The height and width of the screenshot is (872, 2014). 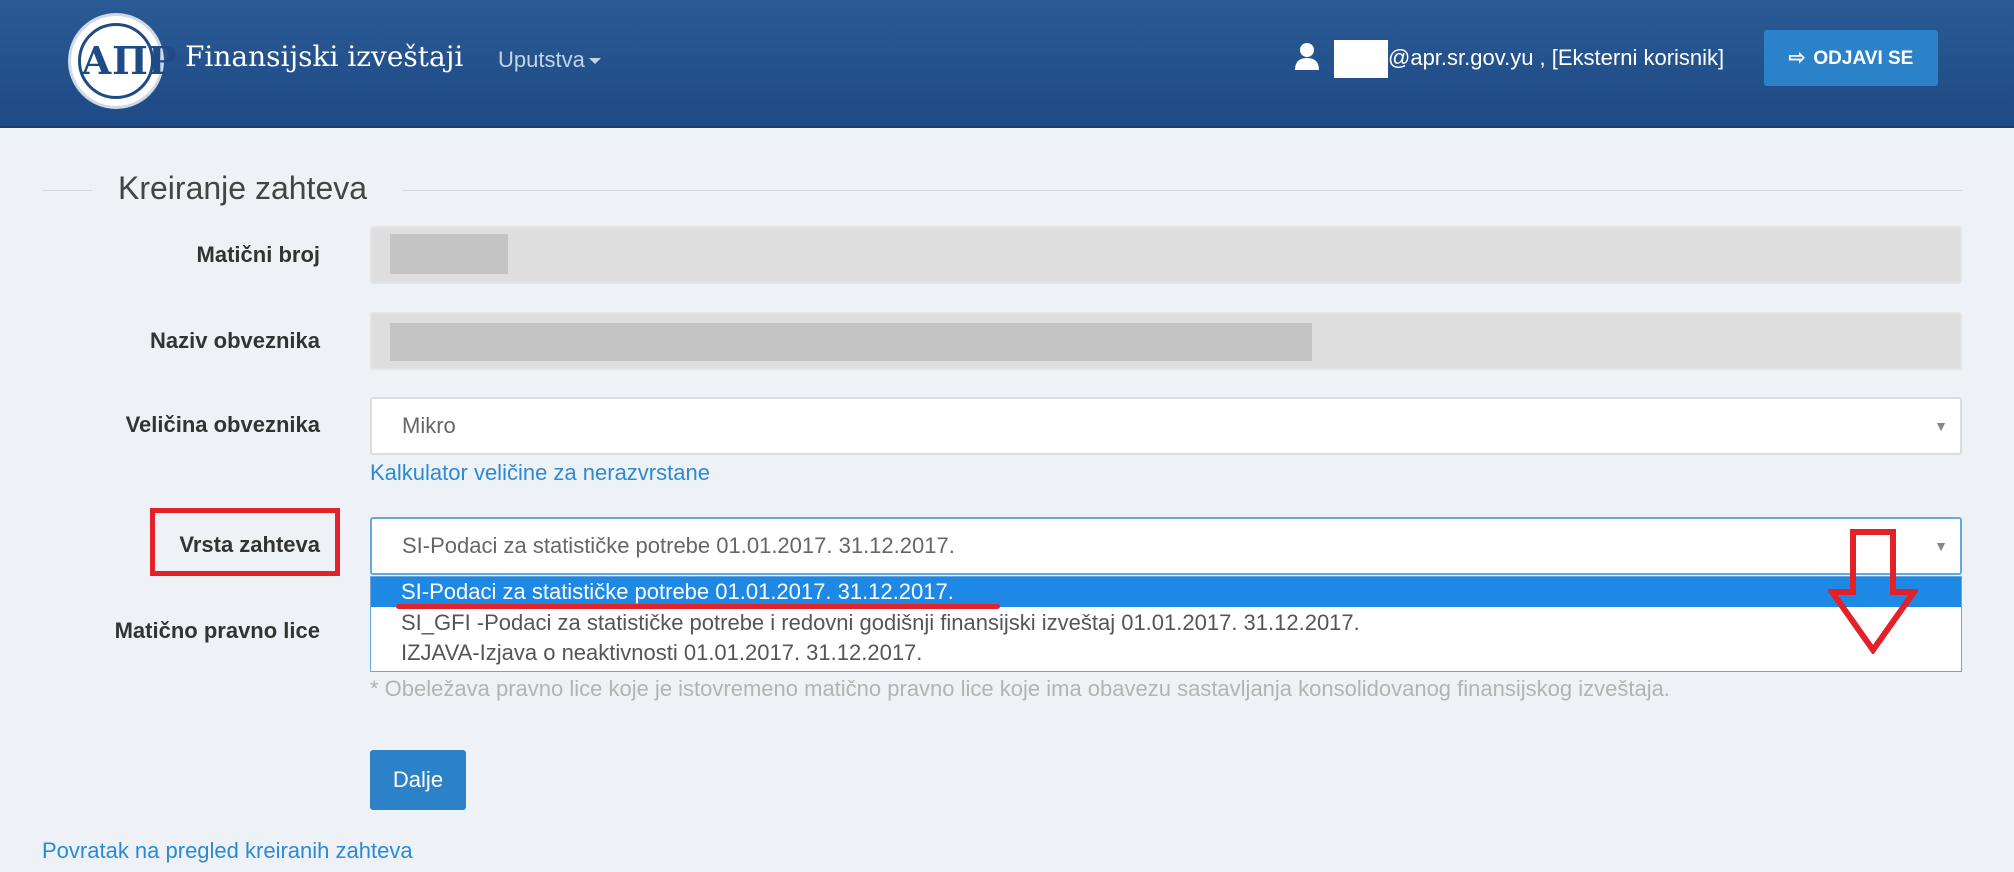 I want to click on redacted-maticni-broj, so click(x=449, y=254).